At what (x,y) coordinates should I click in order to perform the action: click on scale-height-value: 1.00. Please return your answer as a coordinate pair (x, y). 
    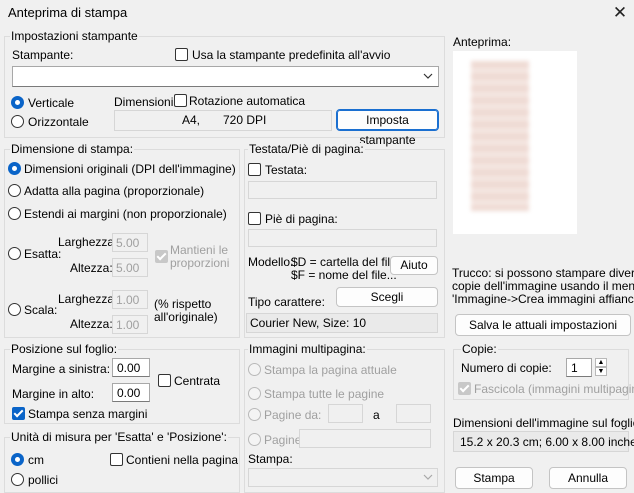
    Looking at the image, I should click on (128, 325).